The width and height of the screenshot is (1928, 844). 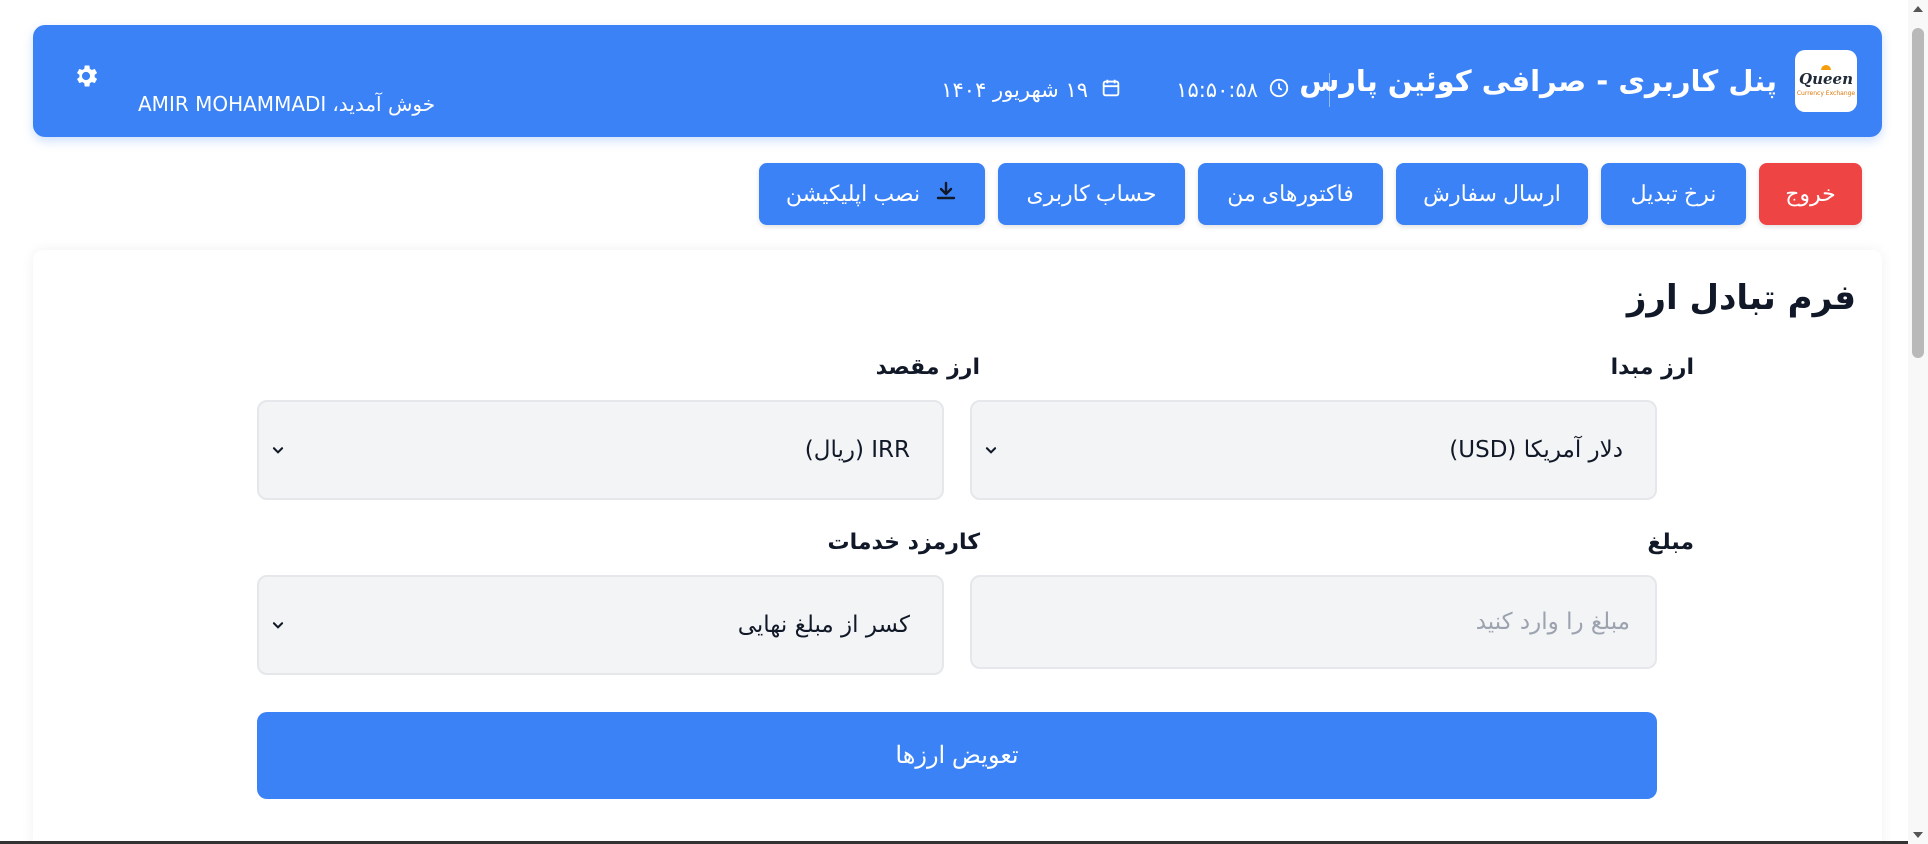 What do you see at coordinates (1329, 90) in the screenshot?
I see `header-divider` at bounding box center [1329, 90].